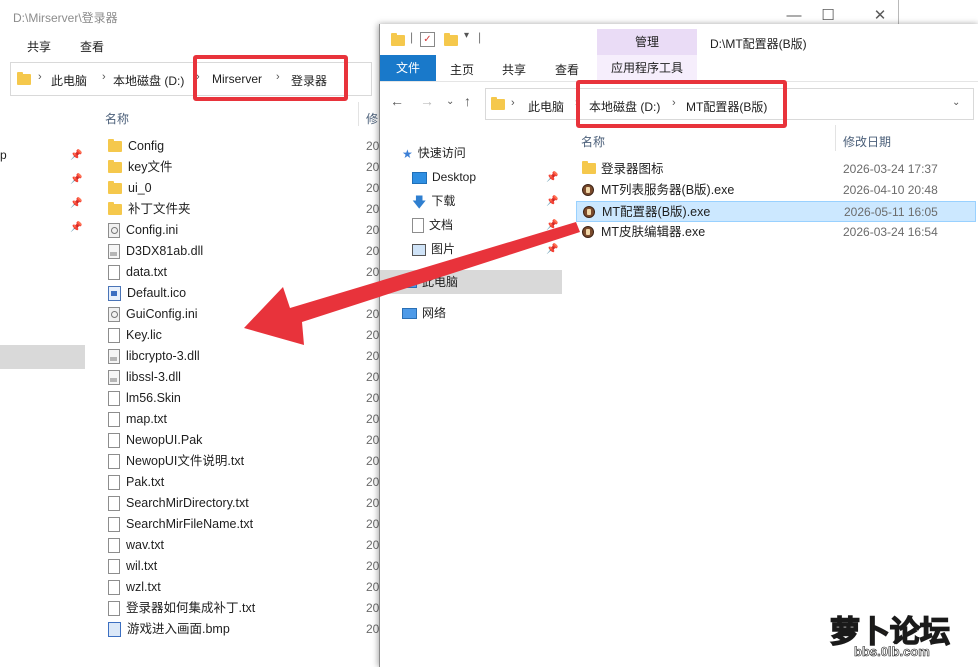 The height and width of the screenshot is (667, 978). I want to click on watermark-logo: 萝卜论坛 bbs.0lb.com, so click(899, 634).